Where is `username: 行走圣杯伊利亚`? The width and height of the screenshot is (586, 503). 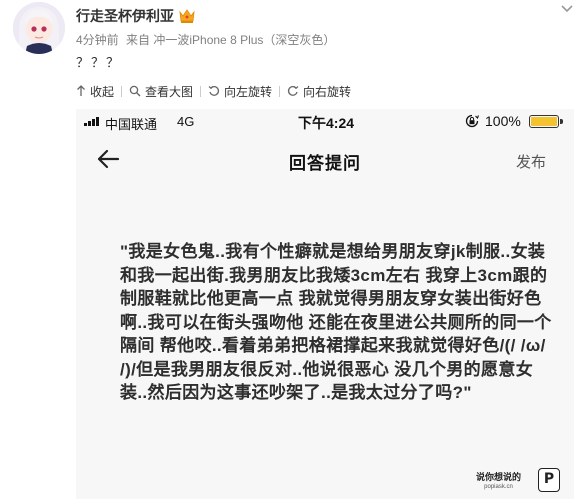
username: 行走圣杯伊利亚 is located at coordinates (136, 16).